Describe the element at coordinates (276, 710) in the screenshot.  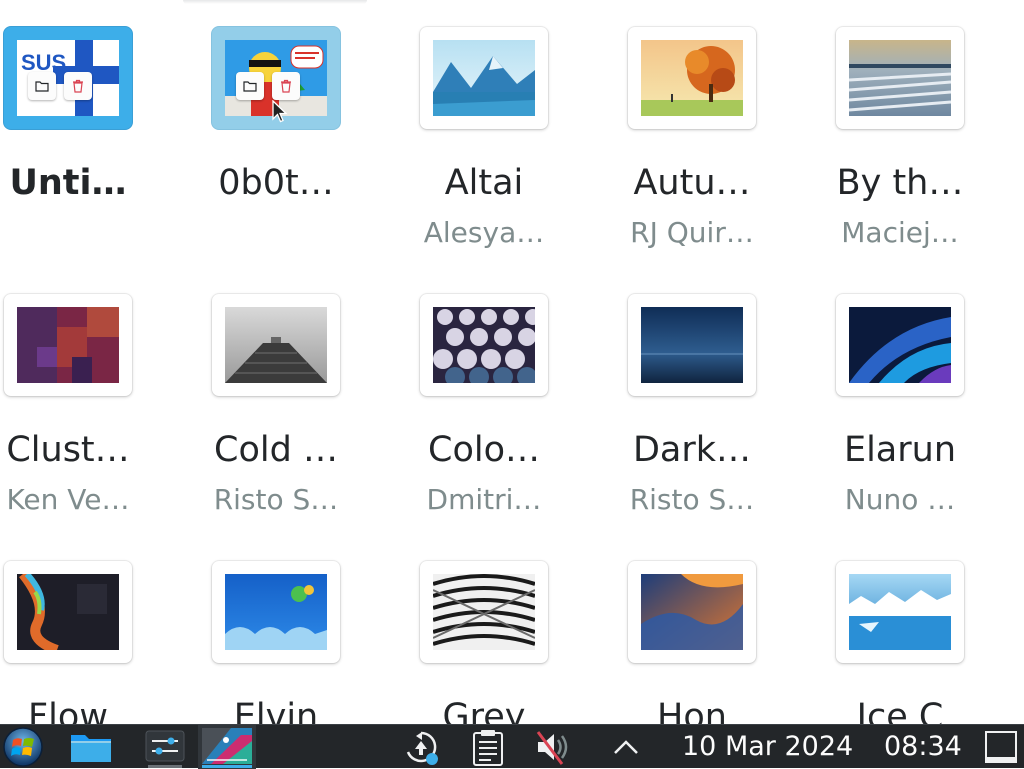
I see `wallpaper-name: Elvin` at that location.